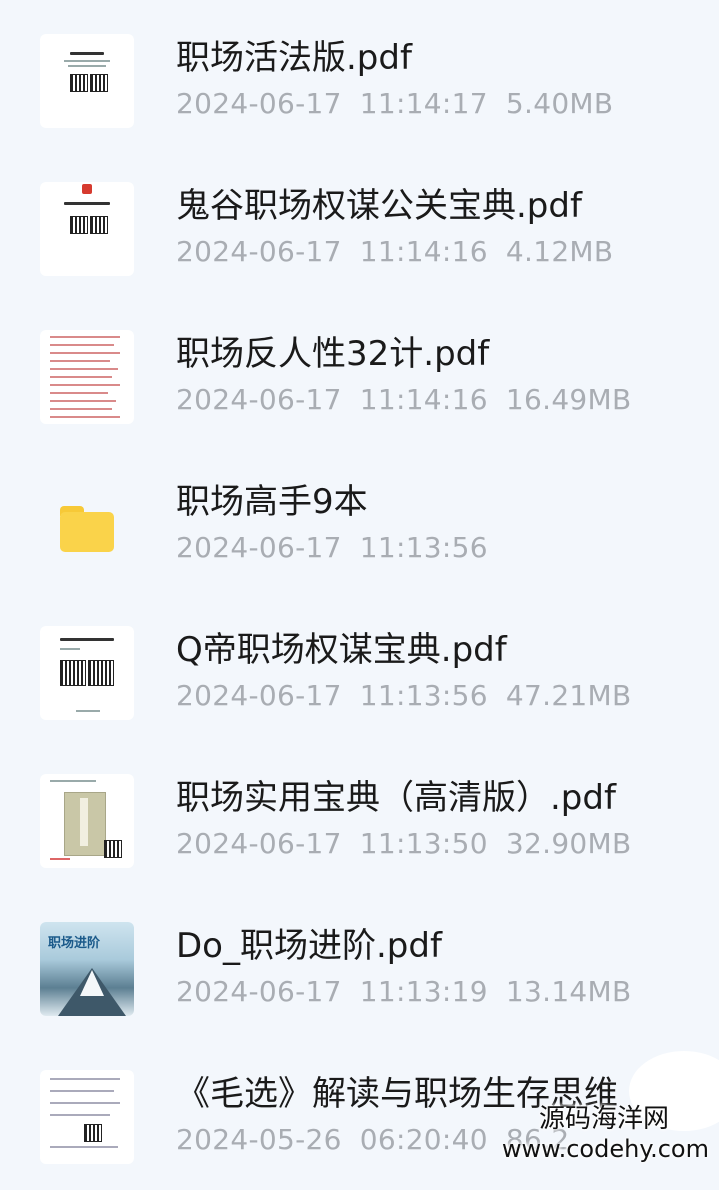 This screenshot has height=1190, width=719. I want to click on file-meta: 2024-06-17 11:13:56 47.21MB, so click(413, 696).